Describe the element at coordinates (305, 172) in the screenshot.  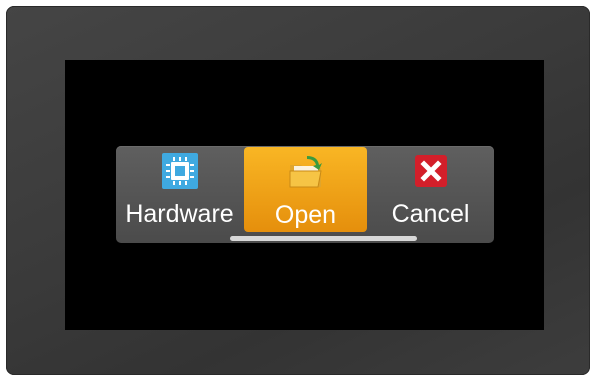
I see `folder-open-icon` at that location.